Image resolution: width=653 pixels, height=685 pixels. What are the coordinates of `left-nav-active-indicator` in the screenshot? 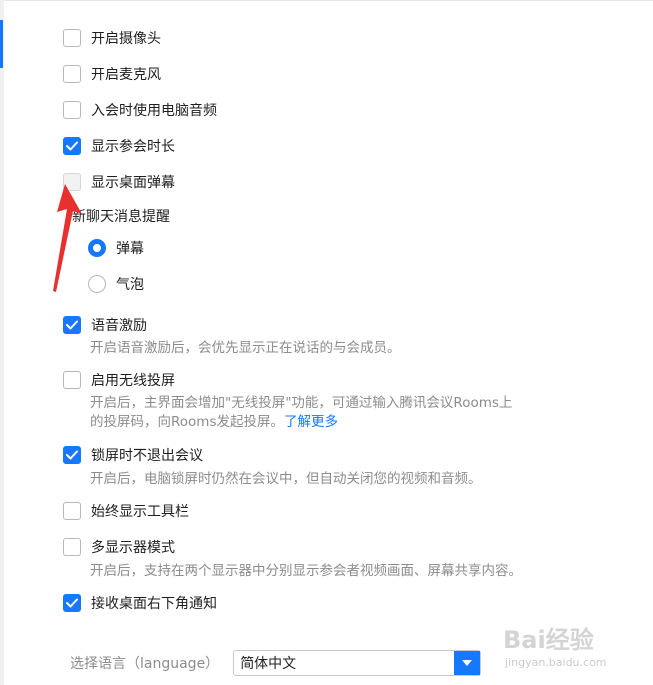 It's located at (1, 44).